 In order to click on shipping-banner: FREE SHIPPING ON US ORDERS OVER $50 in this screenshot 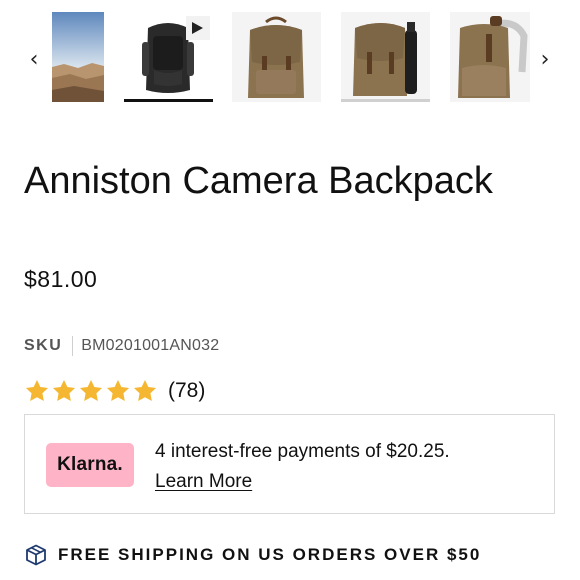, I will do `click(252, 555)`.